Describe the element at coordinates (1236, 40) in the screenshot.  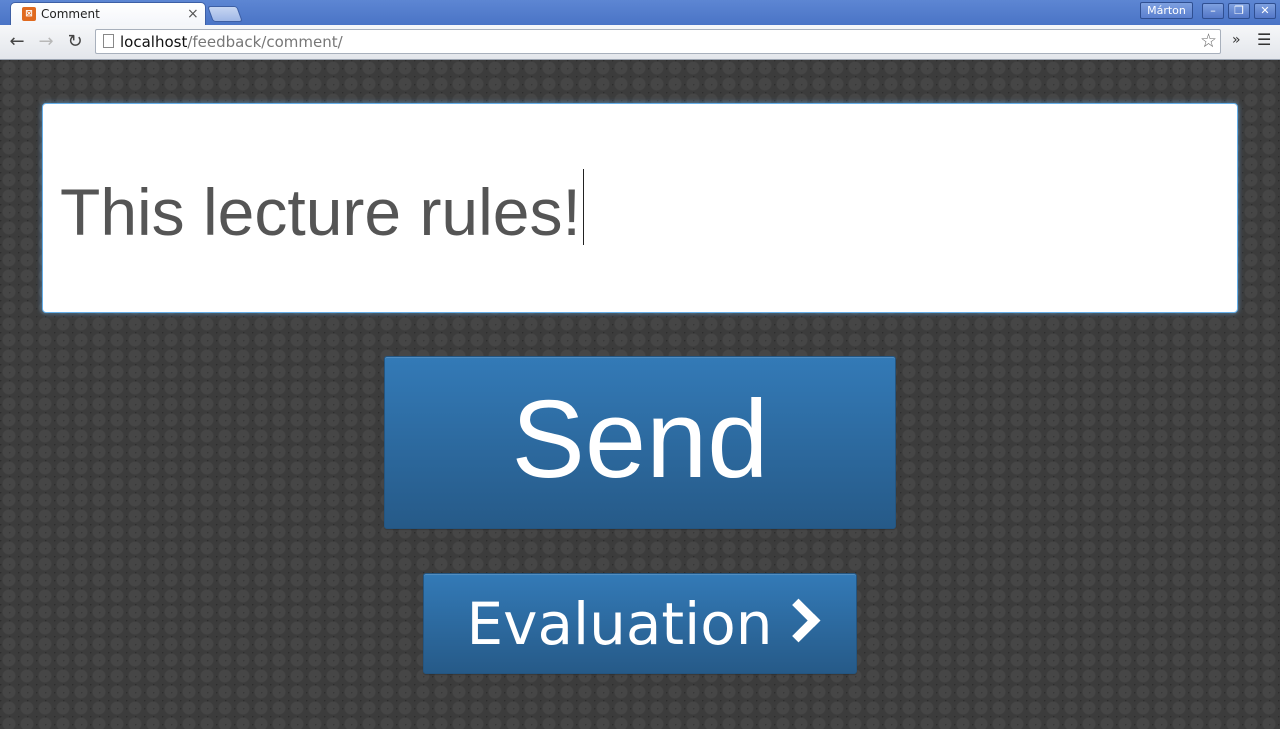
I see `extensions-overflow-icon: »` at that location.